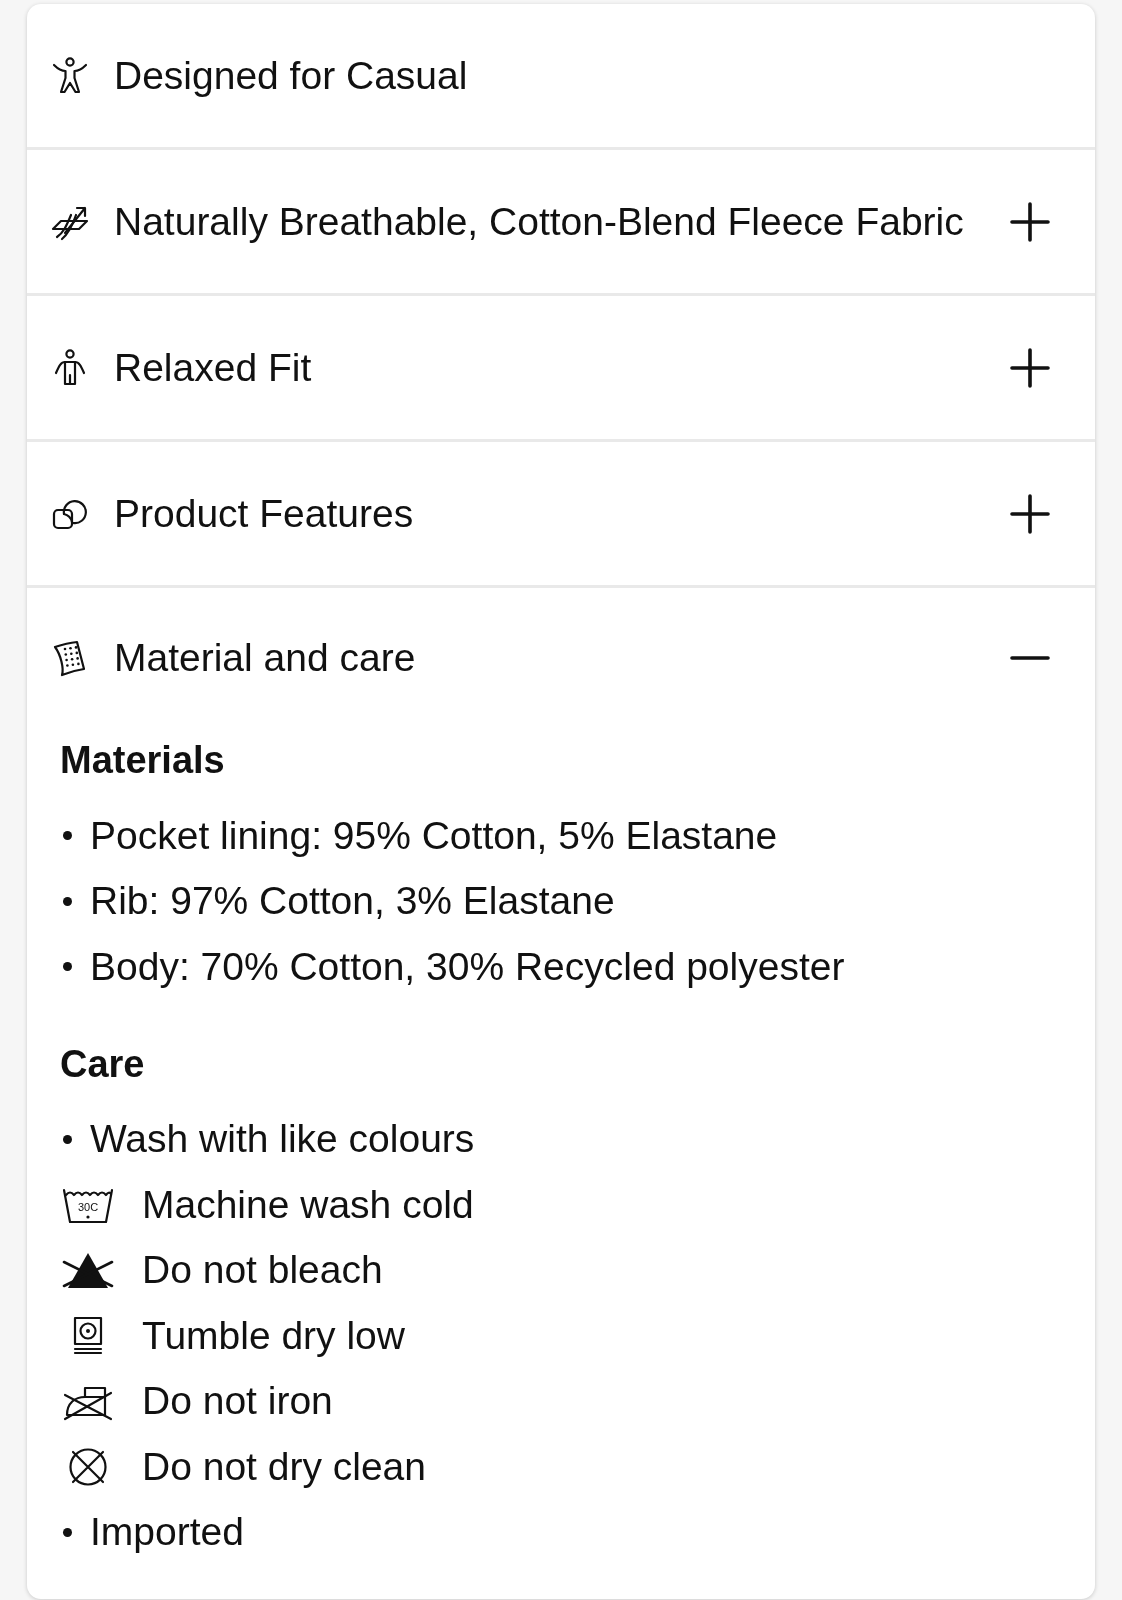  I want to click on section-title: Naturally Breathable, Cotton-Blend Fleece Fabric, so click(539, 221).